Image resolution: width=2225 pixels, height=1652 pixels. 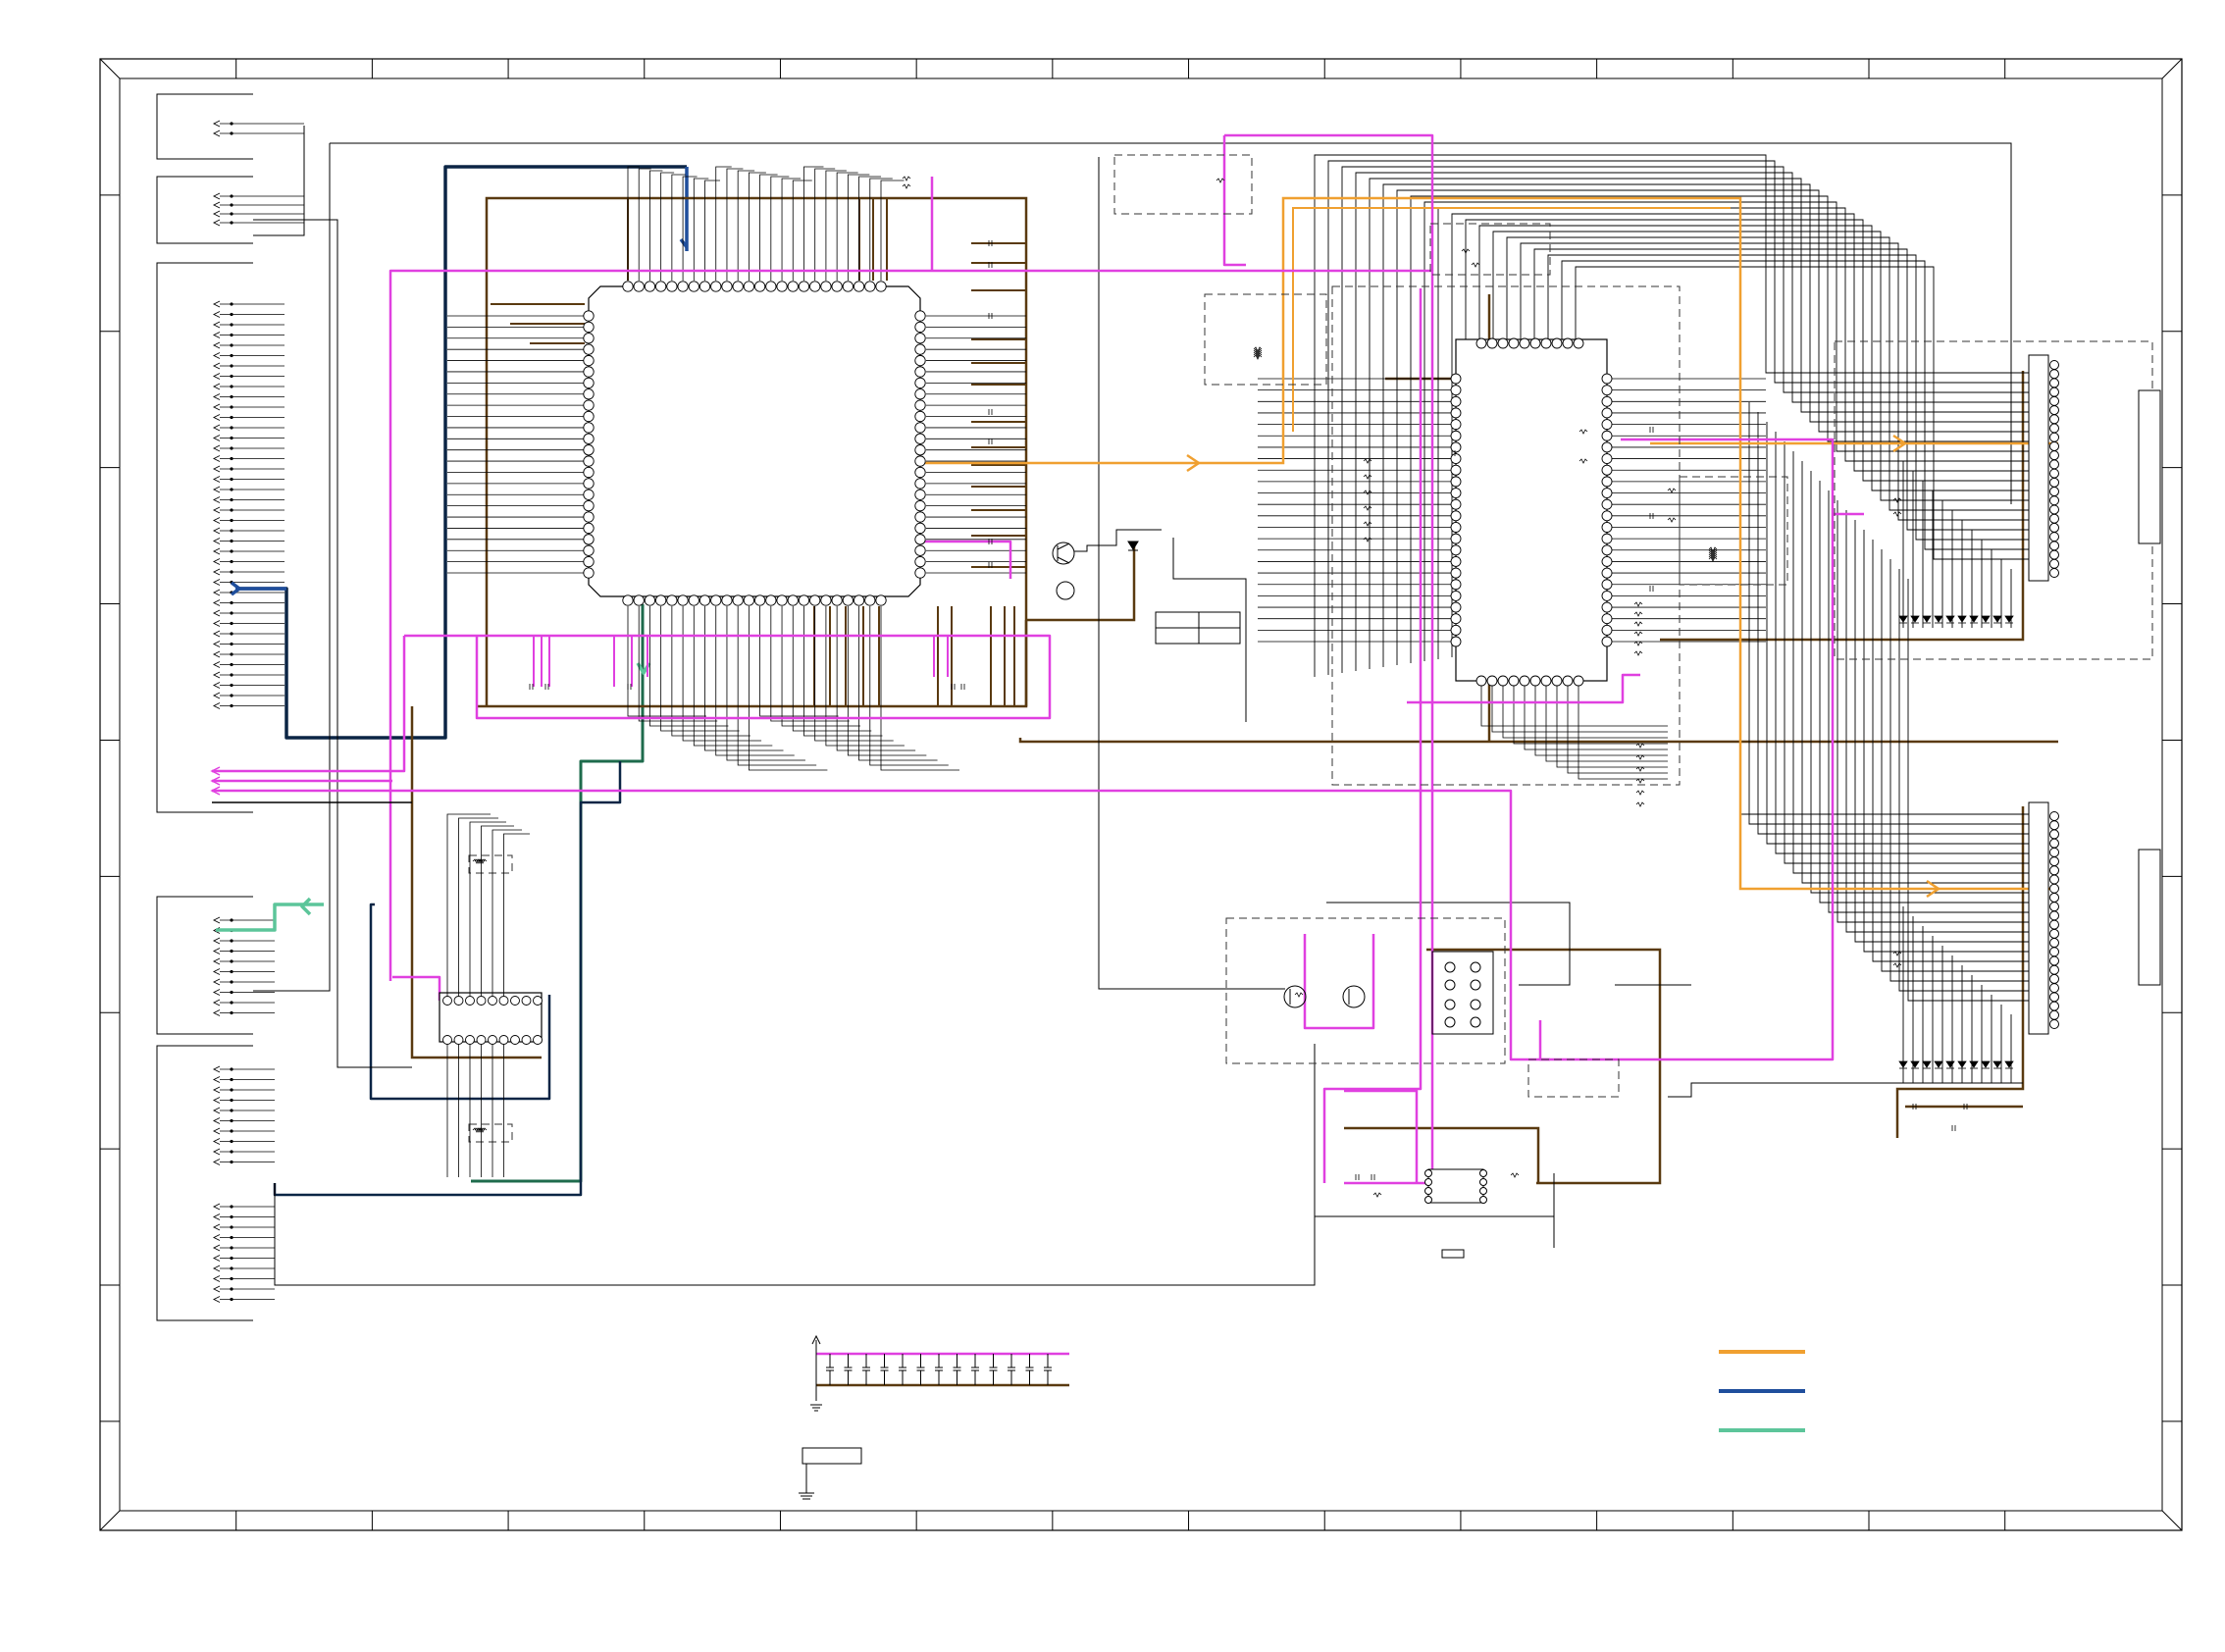 I want to click on wire-vertical-long, so click(x=1191, y=574).